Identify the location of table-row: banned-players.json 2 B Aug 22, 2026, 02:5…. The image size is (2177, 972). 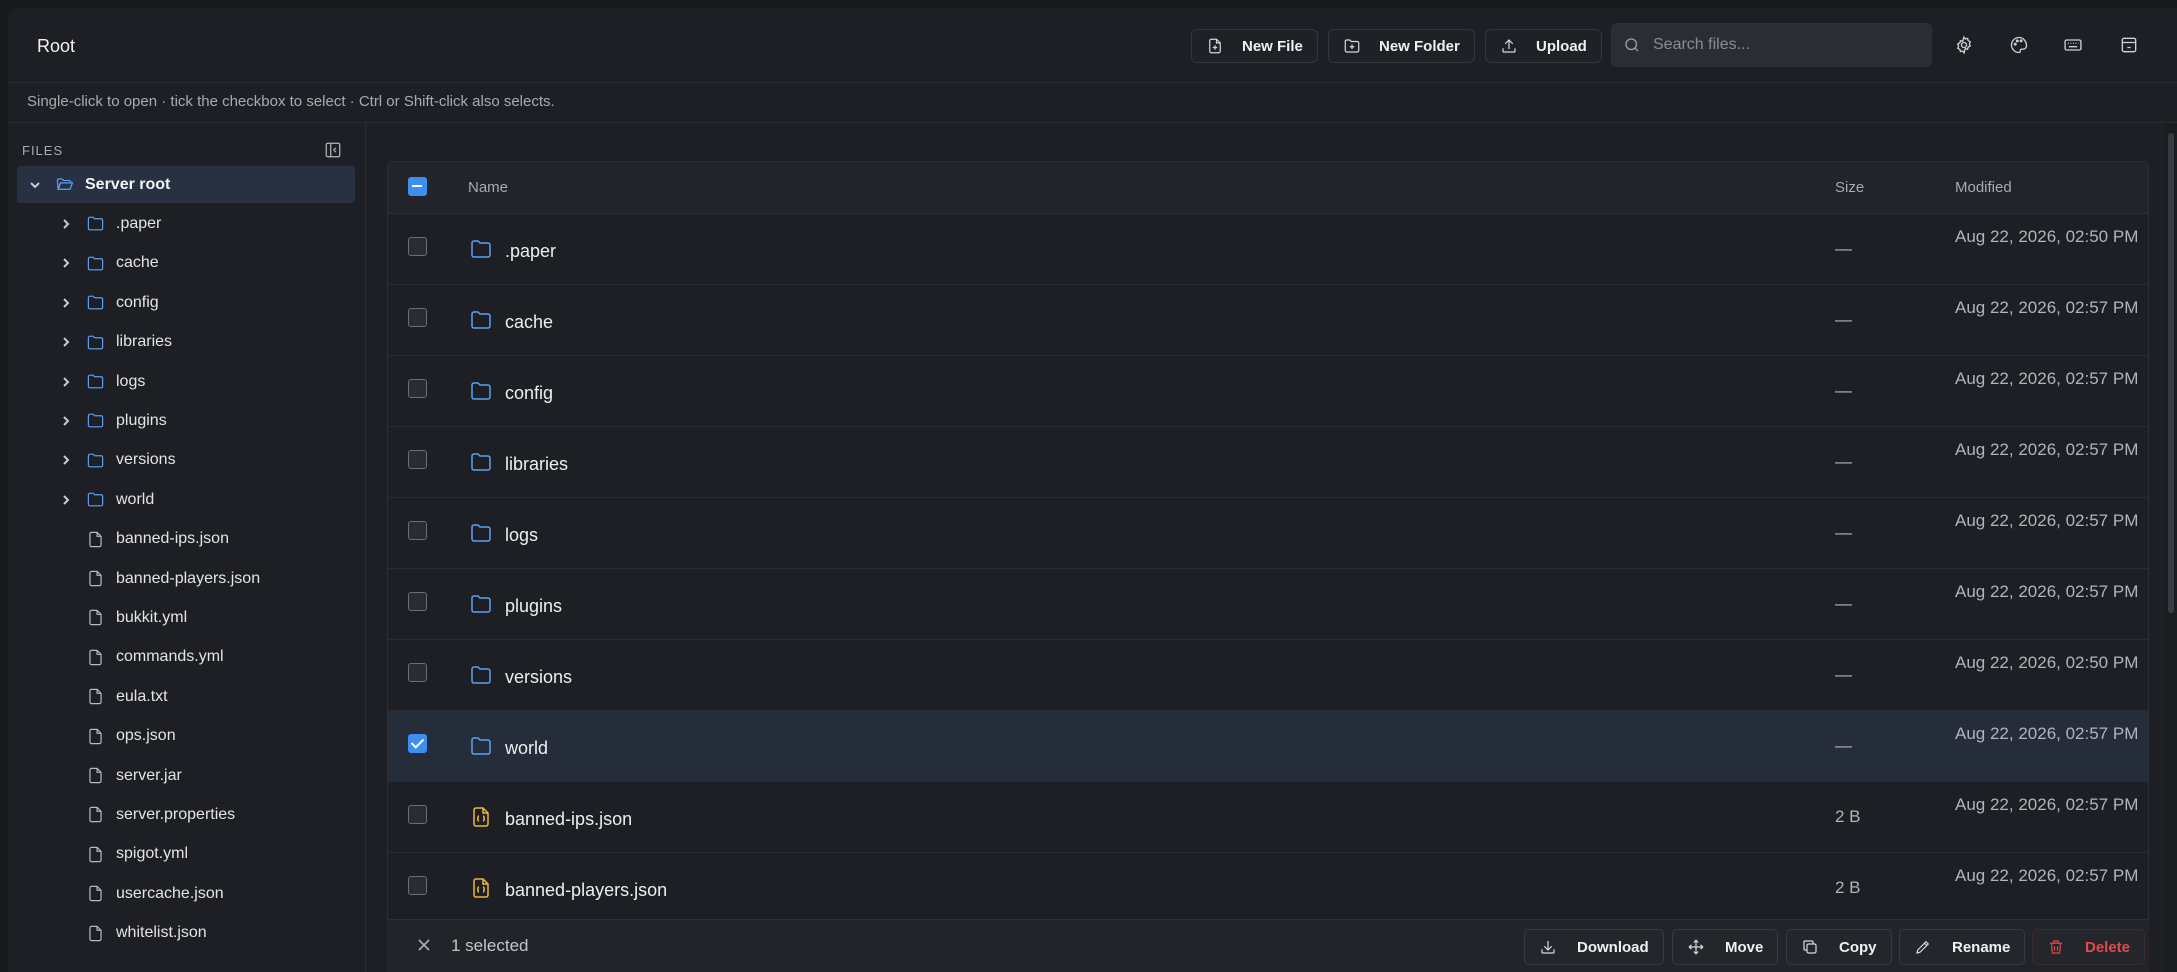
(1268, 888).